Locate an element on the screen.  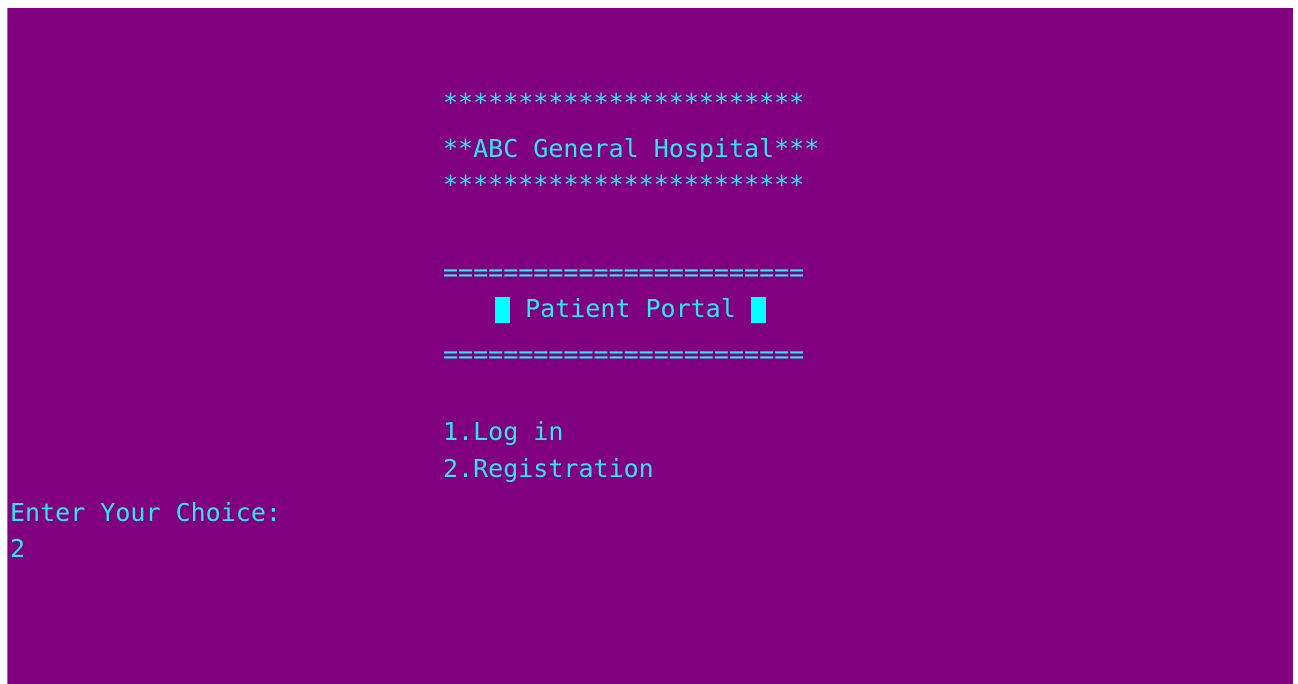
left-block-icon is located at coordinates (502, 310).